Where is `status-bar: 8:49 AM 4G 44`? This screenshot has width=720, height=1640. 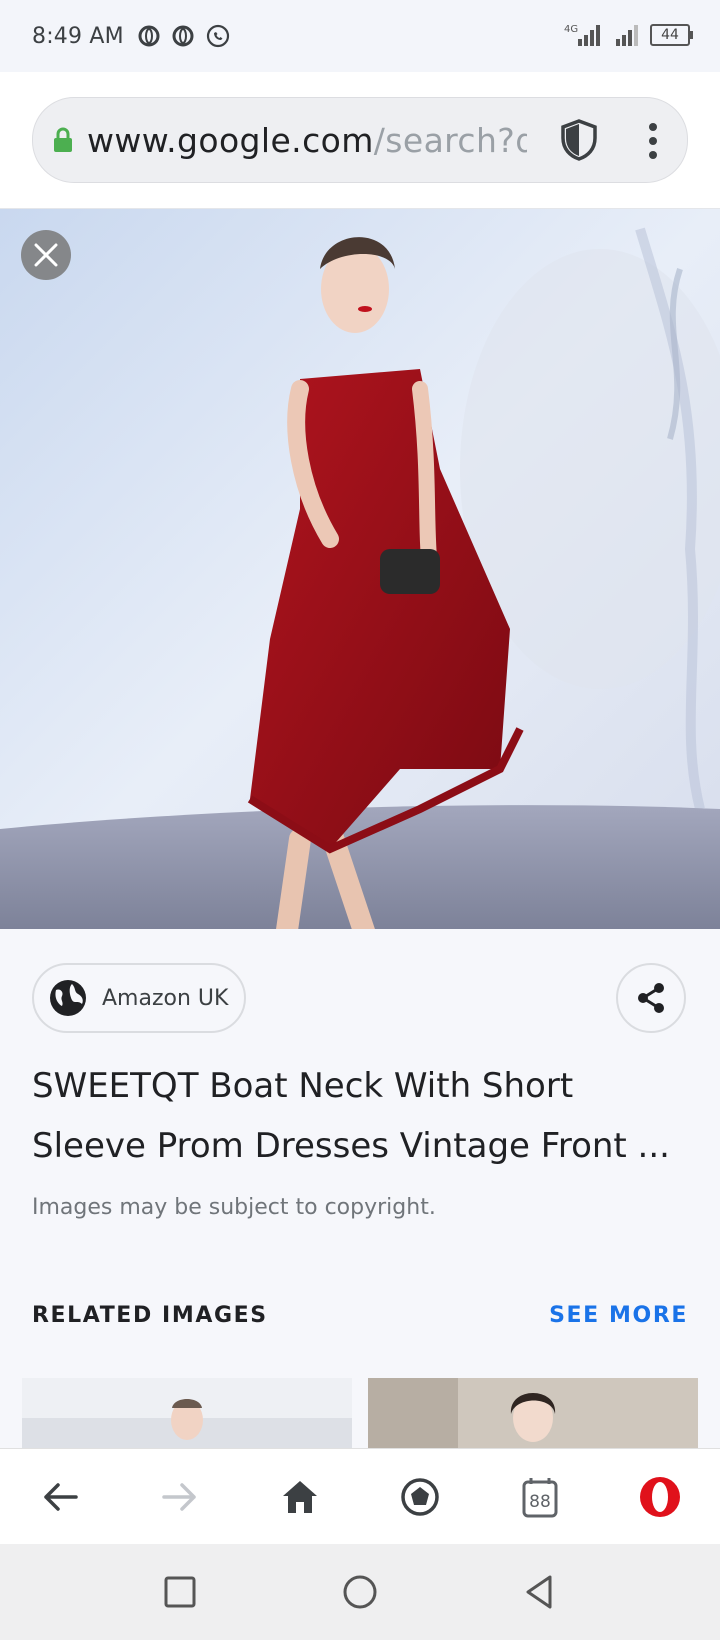
status-bar: 8:49 AM 4G 44 is located at coordinates (360, 36).